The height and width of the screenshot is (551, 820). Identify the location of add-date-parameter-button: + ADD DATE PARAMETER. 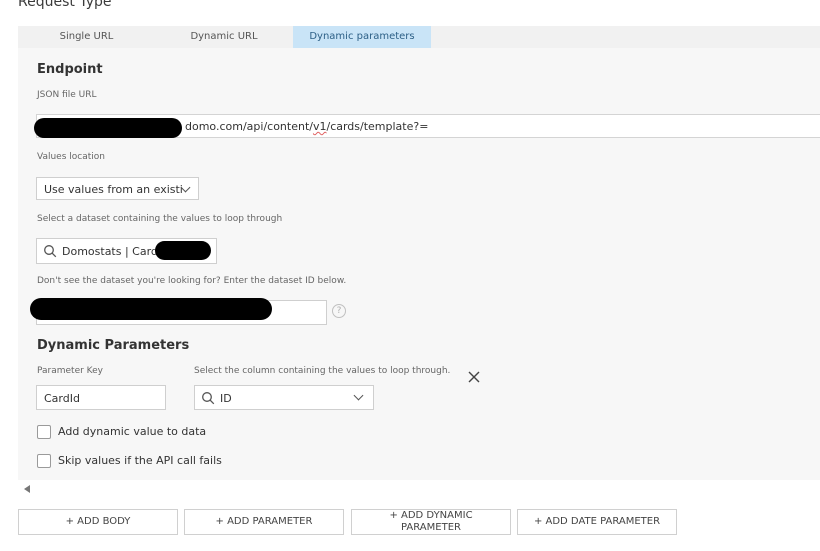
(597, 522).